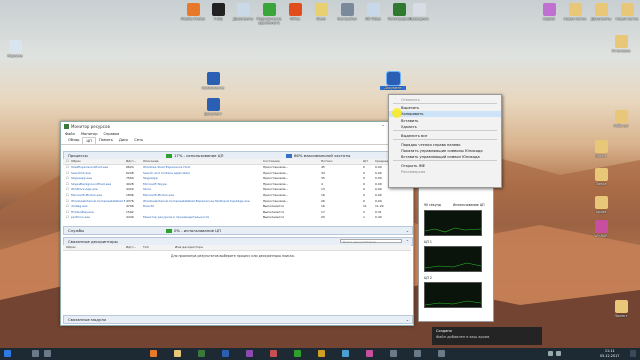 The image size is (640, 360). I want to click on desktop-word-doc-selected: Документ, so click(393, 80).